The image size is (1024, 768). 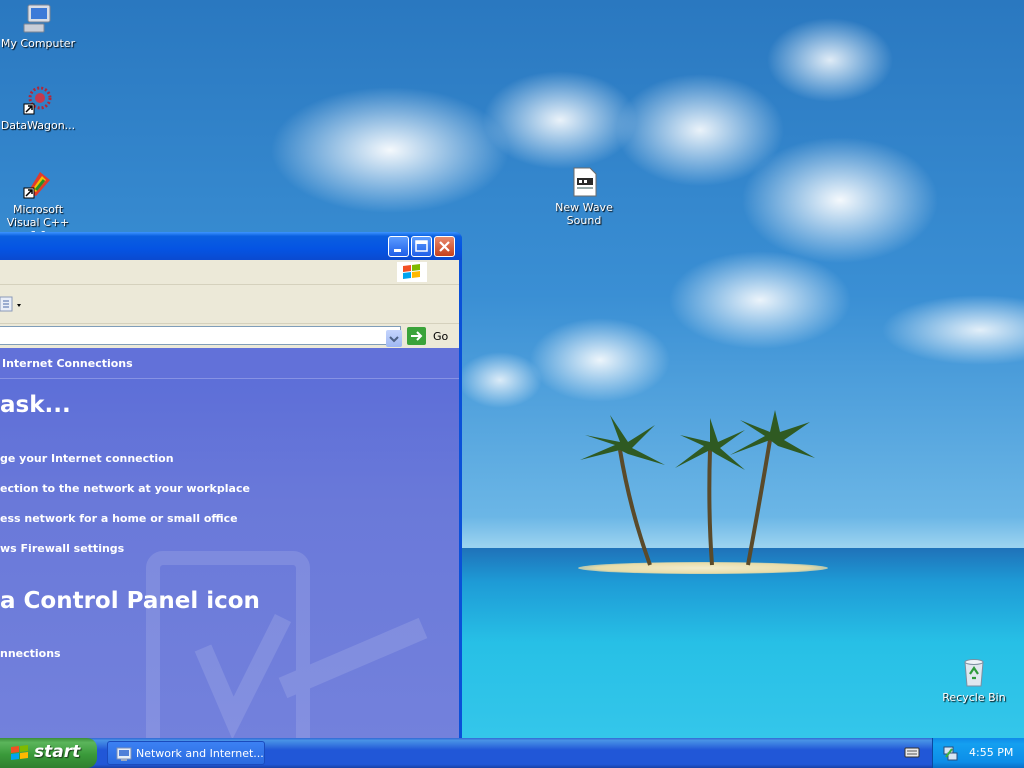 I want to click on desktop-icon-new-wave-sound: New Wave Sound, so click(x=584, y=196).